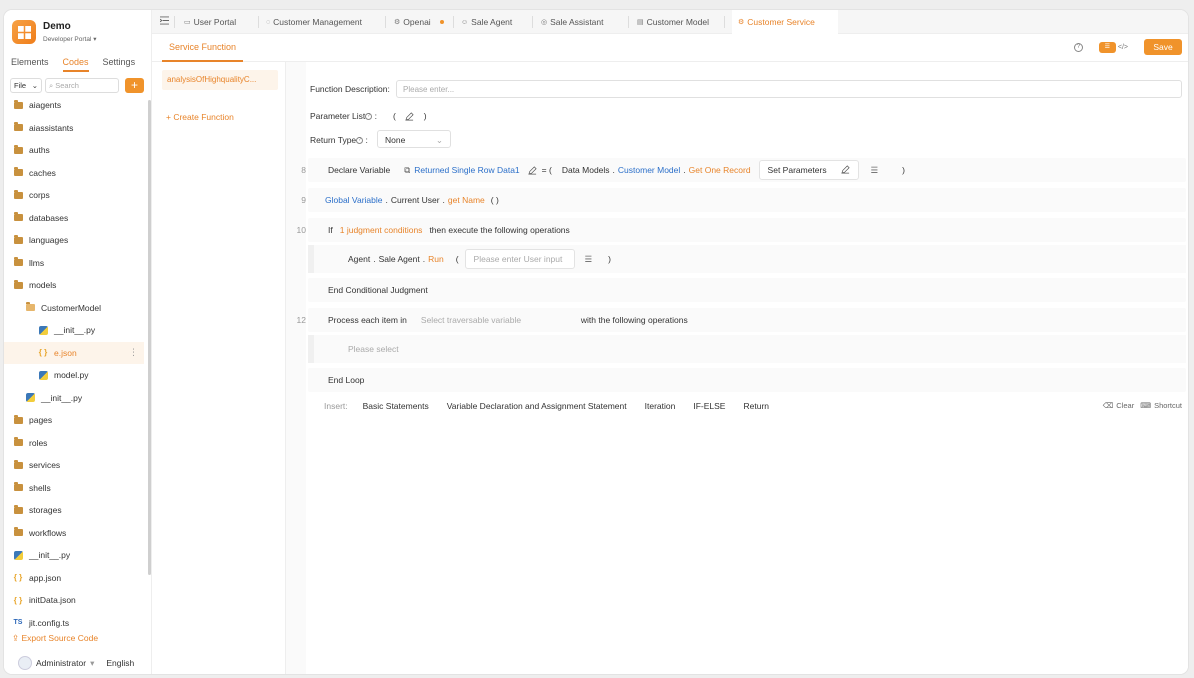  I want to click on agent-ref: Agent, so click(359, 259).